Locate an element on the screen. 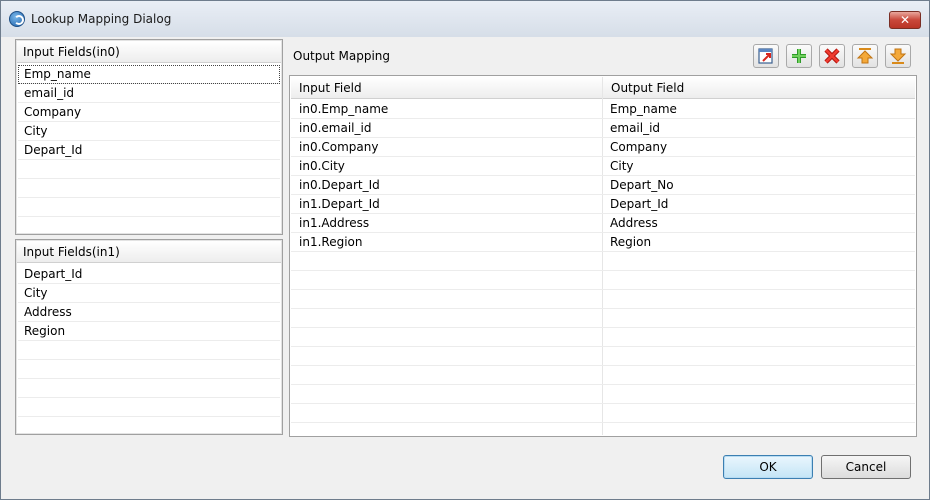 The height and width of the screenshot is (500, 930). list-item: email_id is located at coordinates (149, 93).